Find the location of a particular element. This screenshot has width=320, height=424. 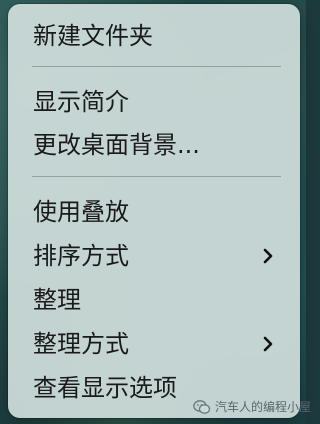

menu-item-label: 新建文件夹 is located at coordinates (93, 36).